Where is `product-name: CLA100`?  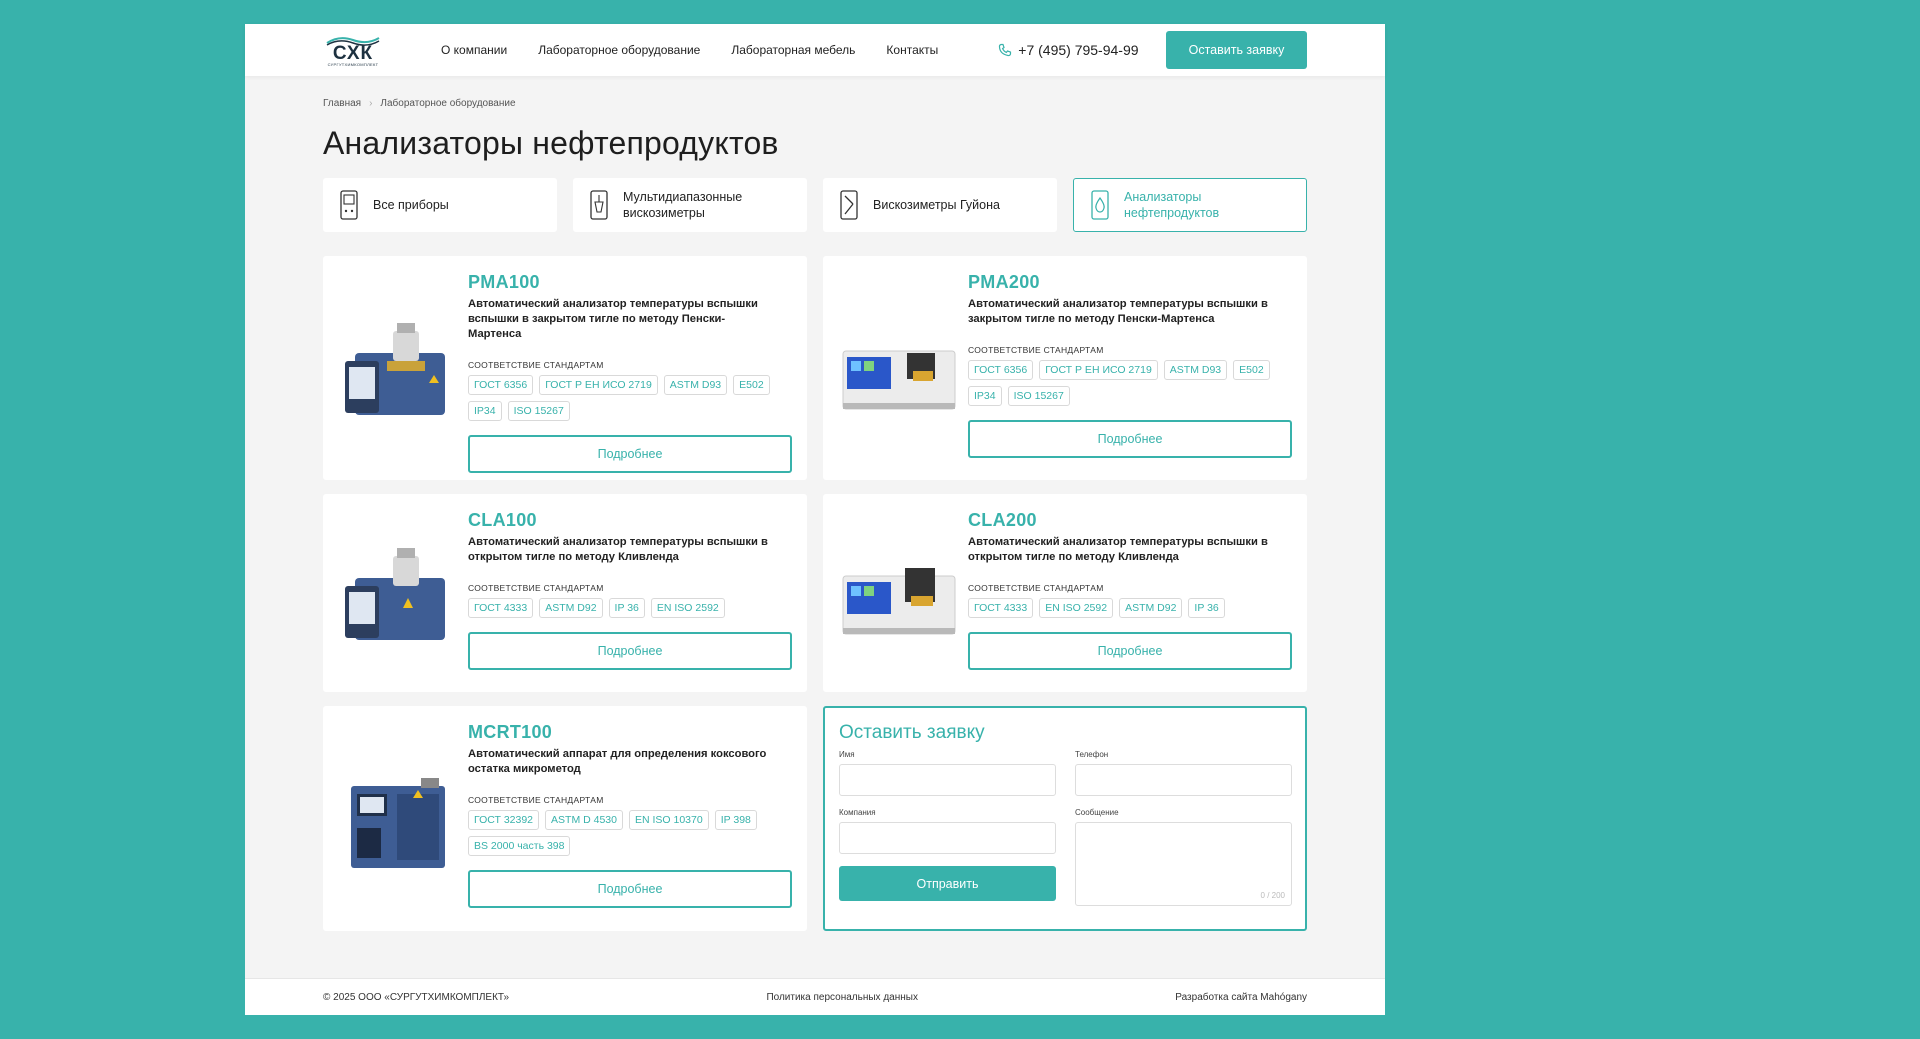
product-name: CLA100 is located at coordinates (630, 520).